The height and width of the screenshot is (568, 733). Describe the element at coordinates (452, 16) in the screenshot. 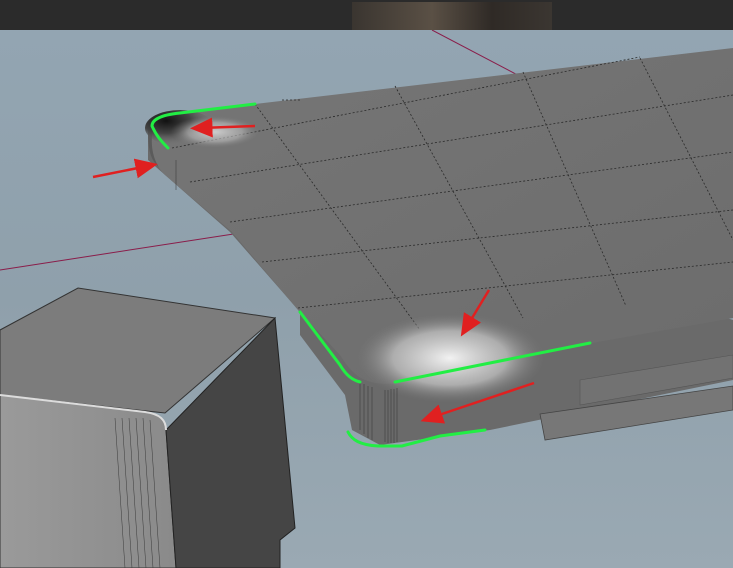

I see `reference-image-thumbnail` at that location.